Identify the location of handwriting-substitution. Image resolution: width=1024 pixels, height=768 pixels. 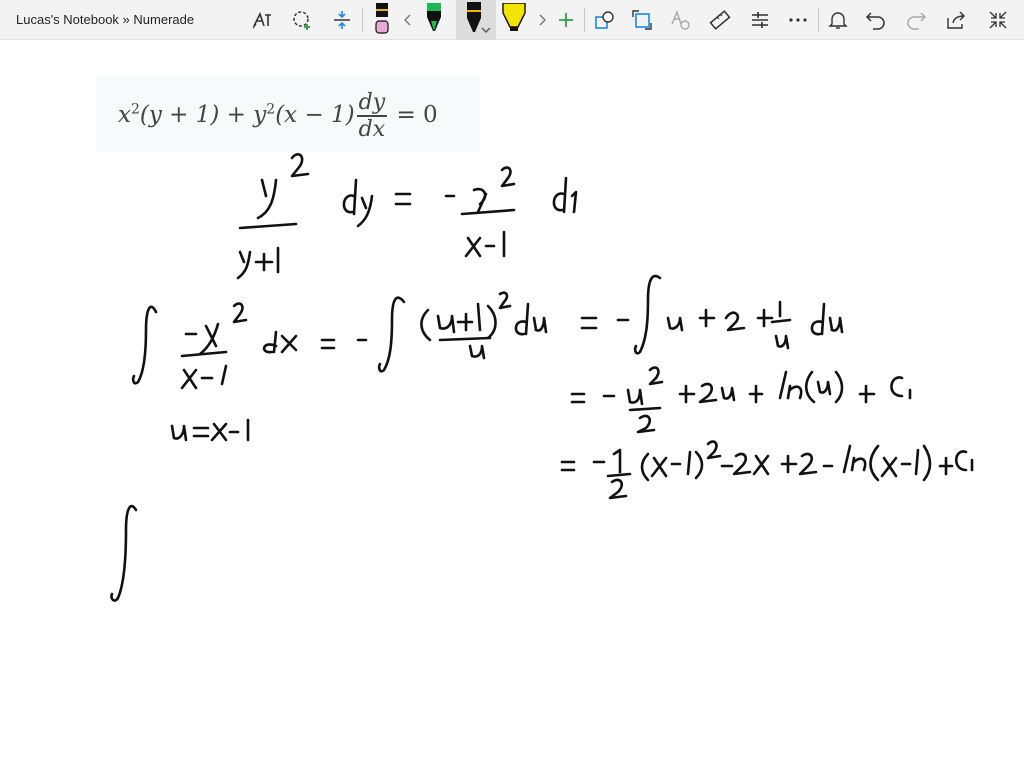
(210, 430).